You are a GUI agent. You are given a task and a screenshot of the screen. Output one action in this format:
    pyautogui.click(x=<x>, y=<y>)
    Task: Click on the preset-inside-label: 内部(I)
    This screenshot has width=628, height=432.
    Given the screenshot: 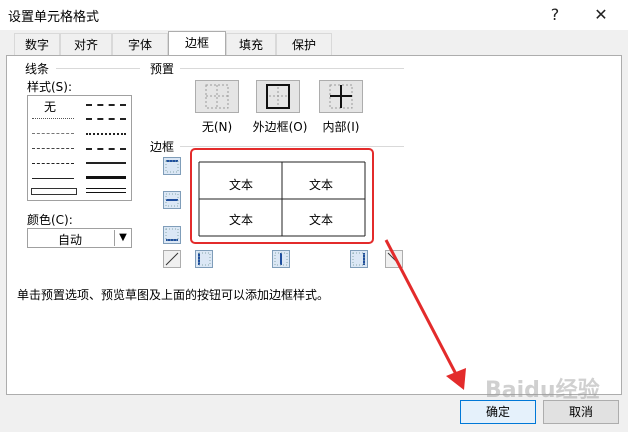 What is the action you would take?
    pyautogui.click(x=341, y=127)
    